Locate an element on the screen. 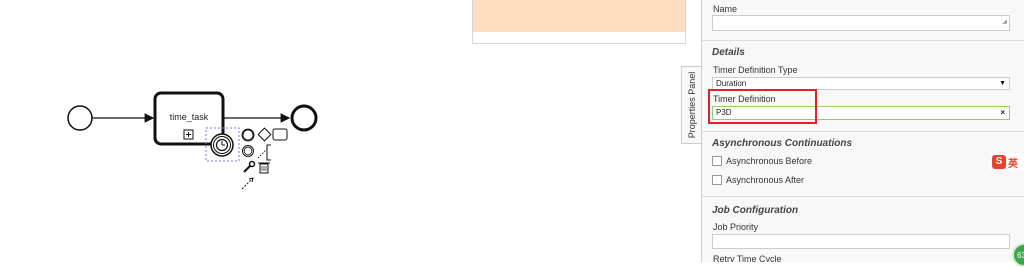 Image resolution: width=1024 pixels, height=267 pixels. end-event-tool-icon is located at coordinates (248, 135).